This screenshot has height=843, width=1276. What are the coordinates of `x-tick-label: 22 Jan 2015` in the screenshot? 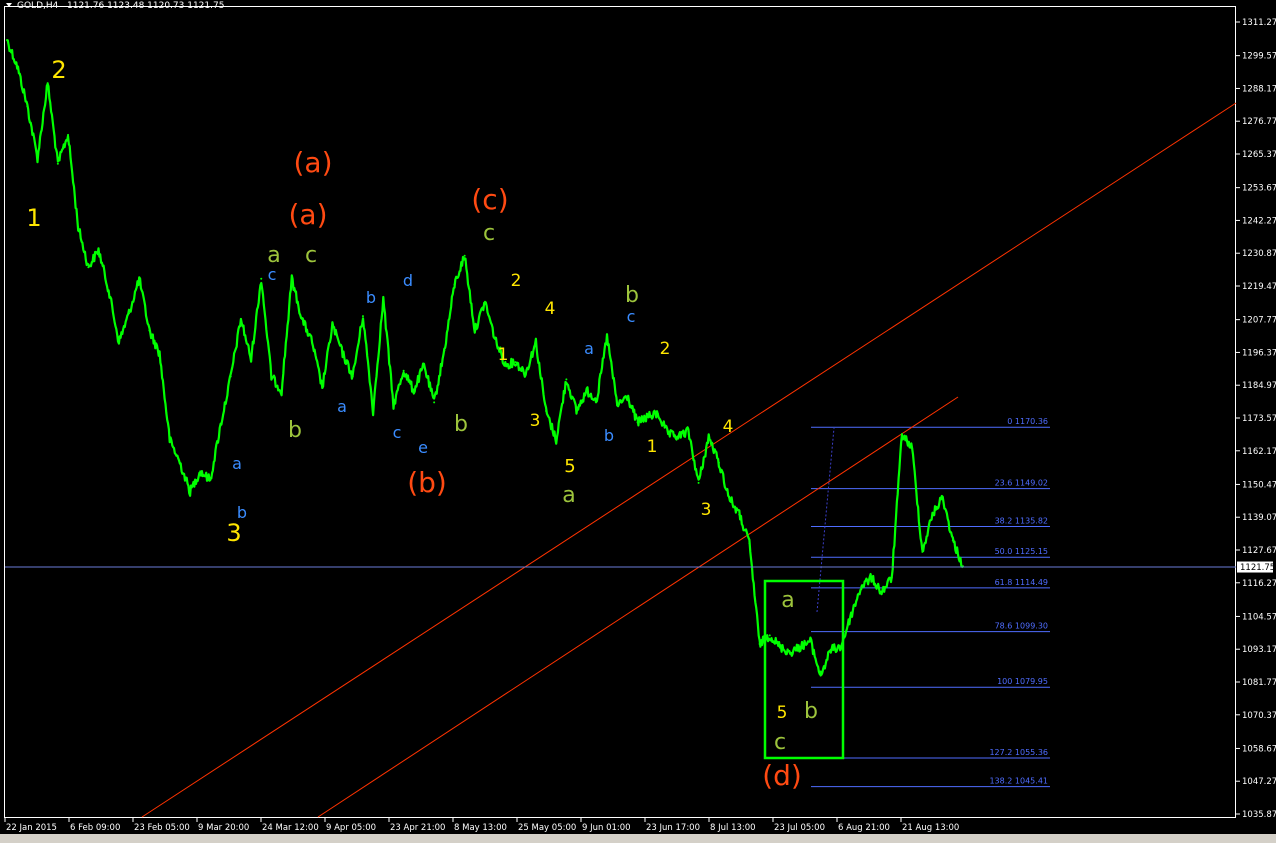 It's located at (31, 828).